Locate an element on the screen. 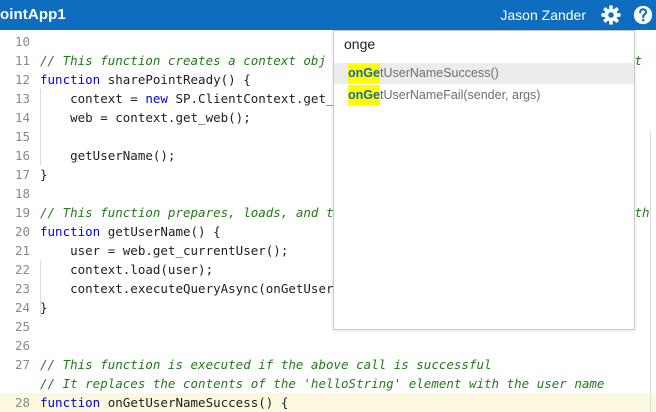 Image resolution: width=656 pixels, height=412 pixels. code-token: context.load(user); is located at coordinates (127, 269).